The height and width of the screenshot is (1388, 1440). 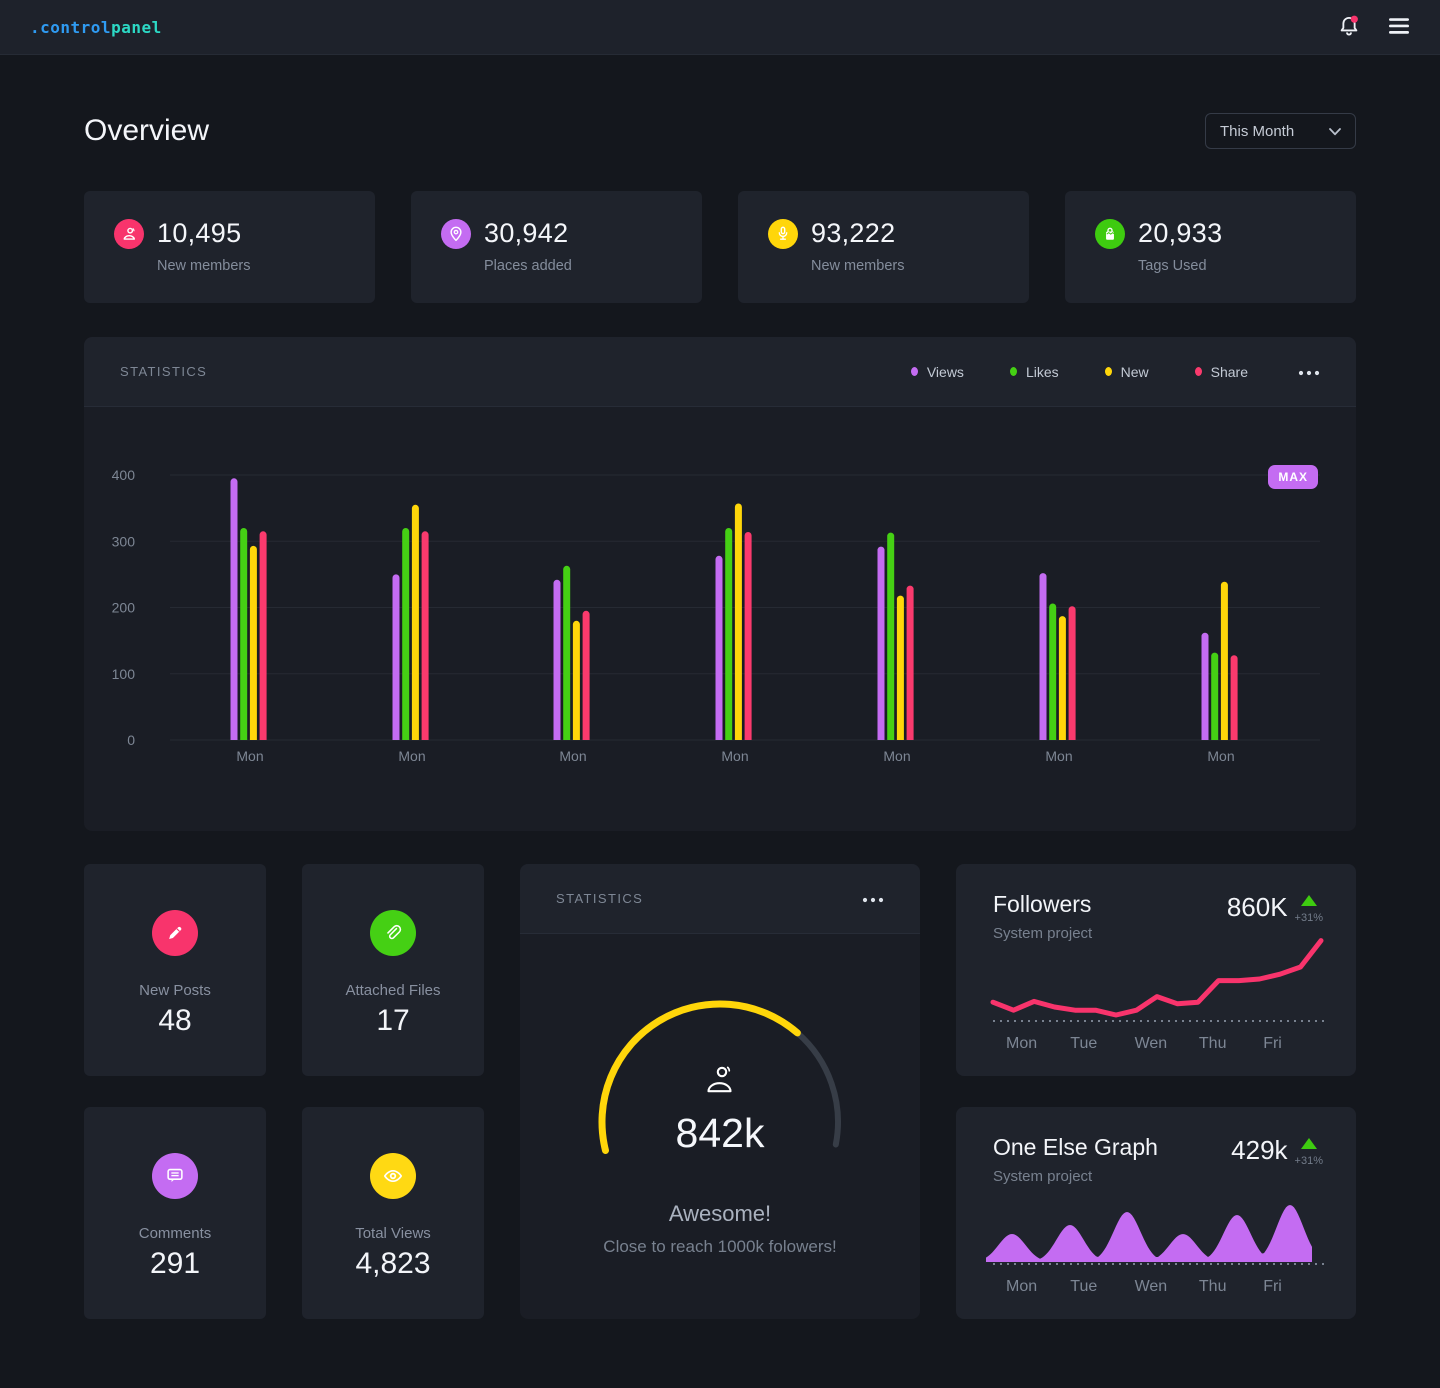 I want to click on legend-item-share: Share, so click(x=1221, y=372).